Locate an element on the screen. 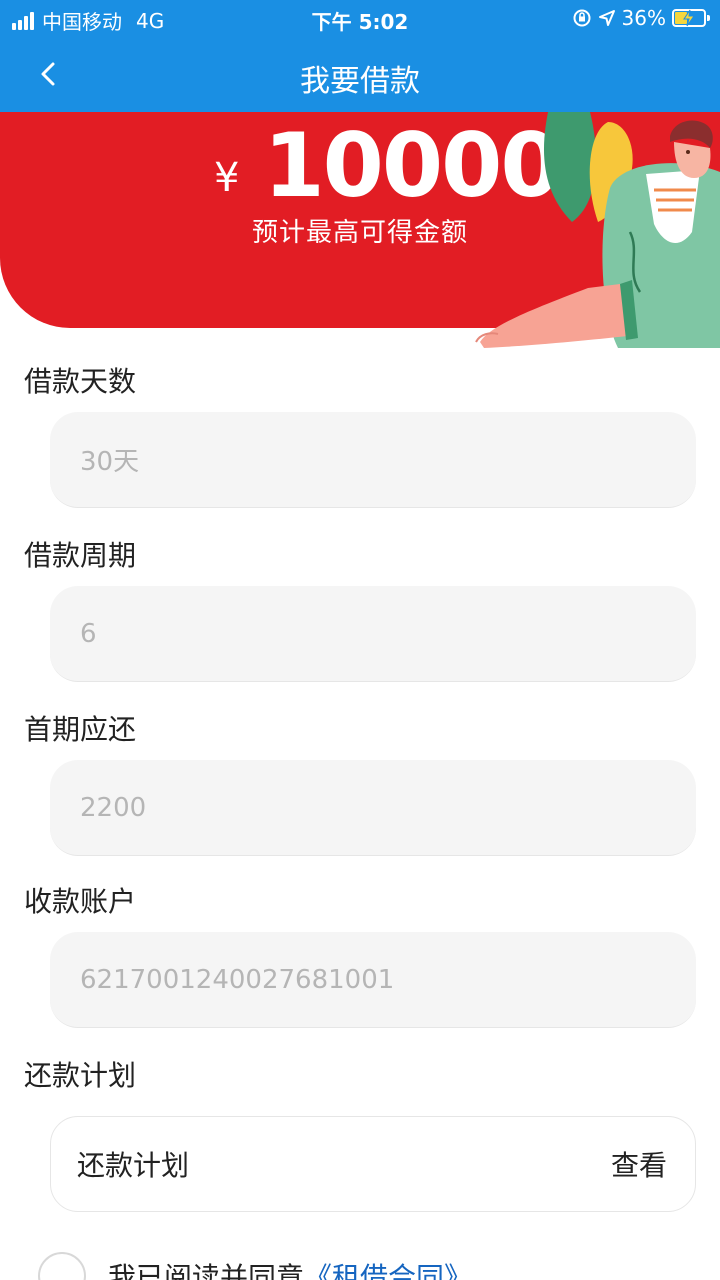  period-label: 借款周期 is located at coordinates (80, 555).